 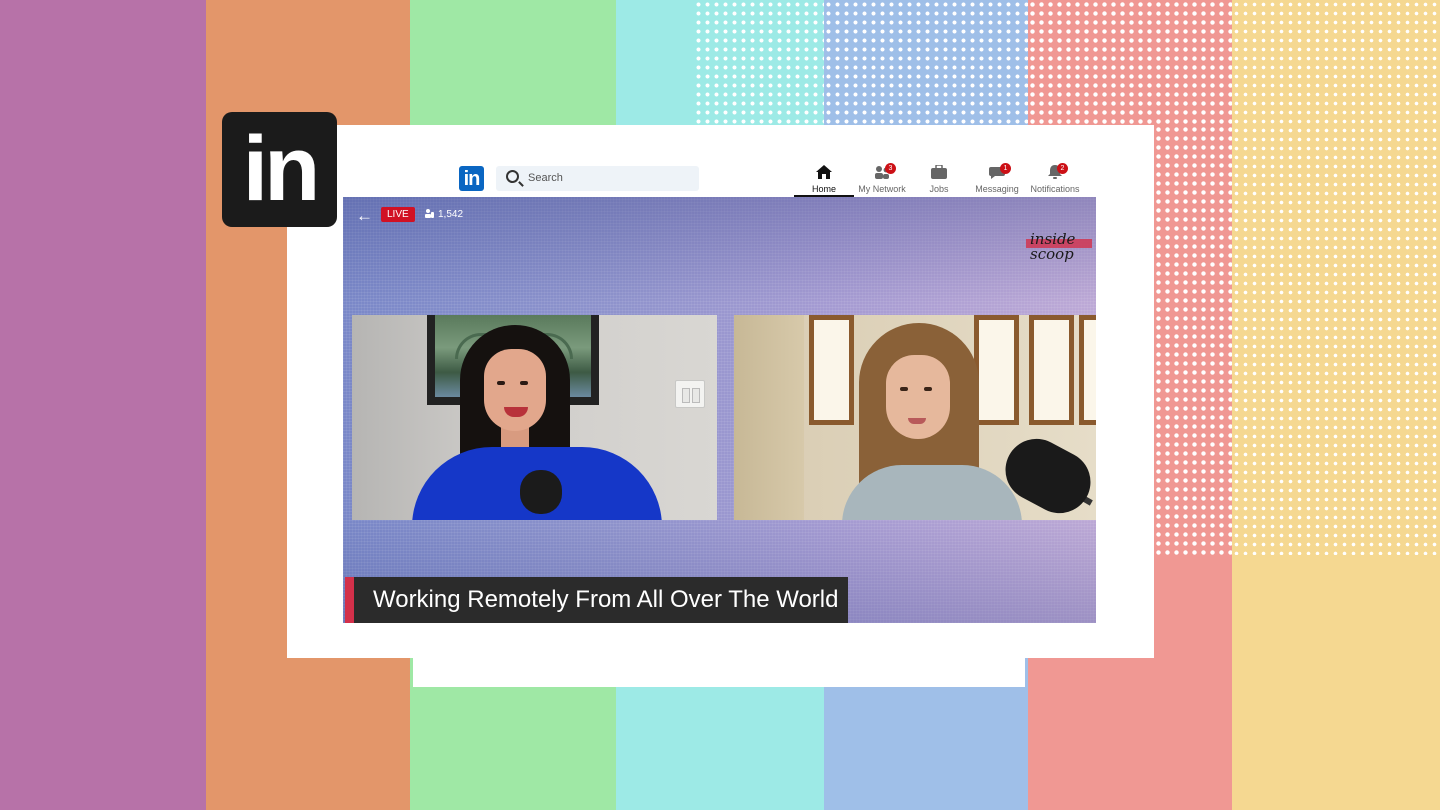 I want to click on nav-item-home: Home, so click(x=824, y=180).